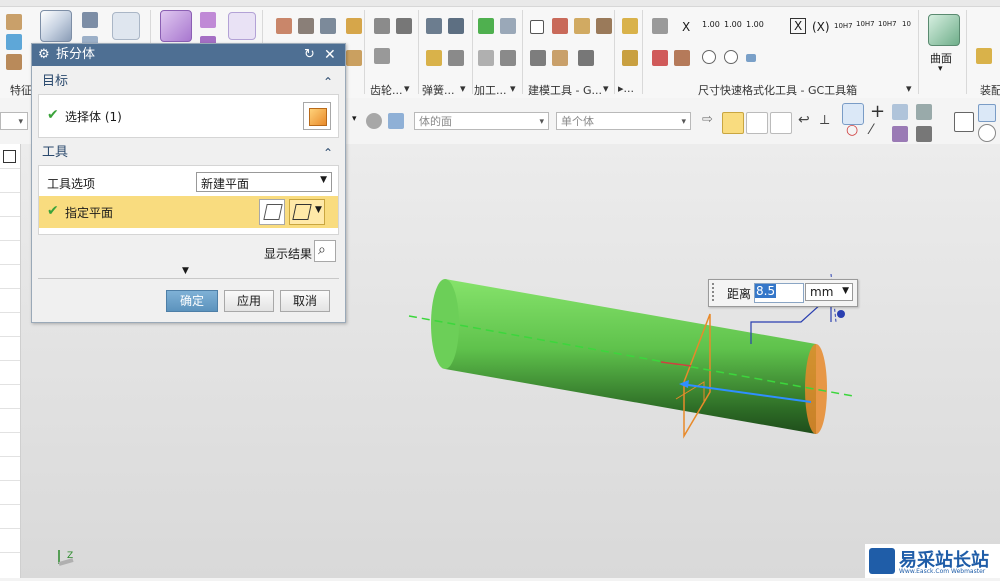  What do you see at coordinates (940, 69) in the screenshot?
I see `surface-dropdown: ▾` at bounding box center [940, 69].